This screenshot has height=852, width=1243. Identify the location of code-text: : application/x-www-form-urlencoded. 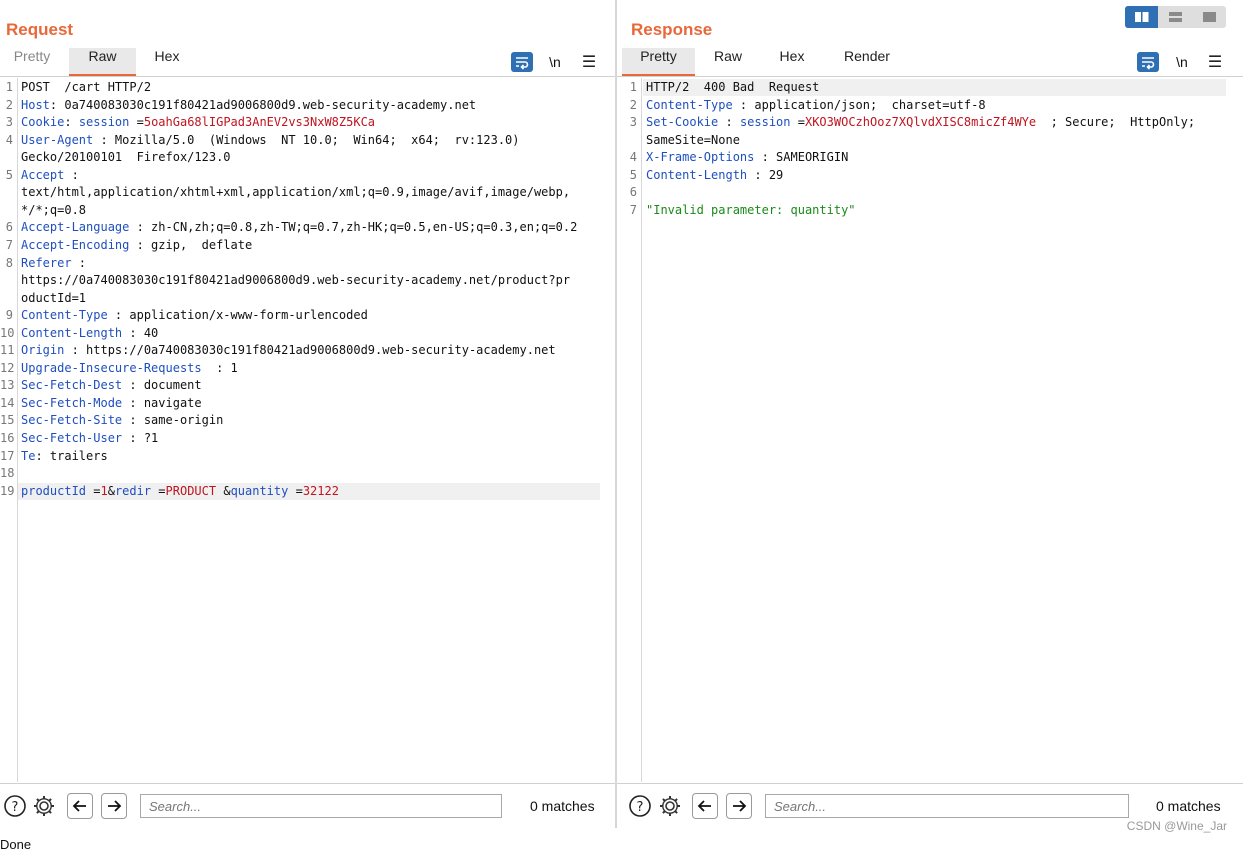
(237, 315).